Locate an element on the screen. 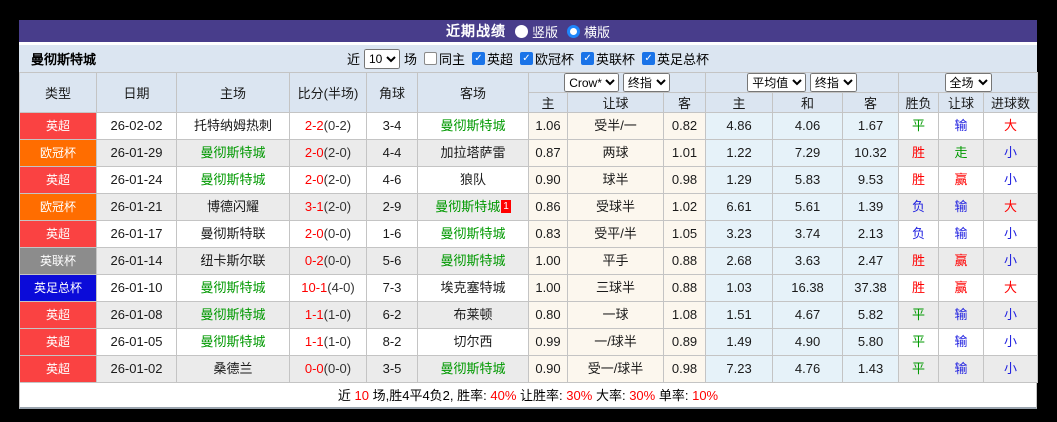 Image resolution: width=1057 pixels, height=422 pixels. avg-draw-odds: 7.29 is located at coordinates (808, 153).